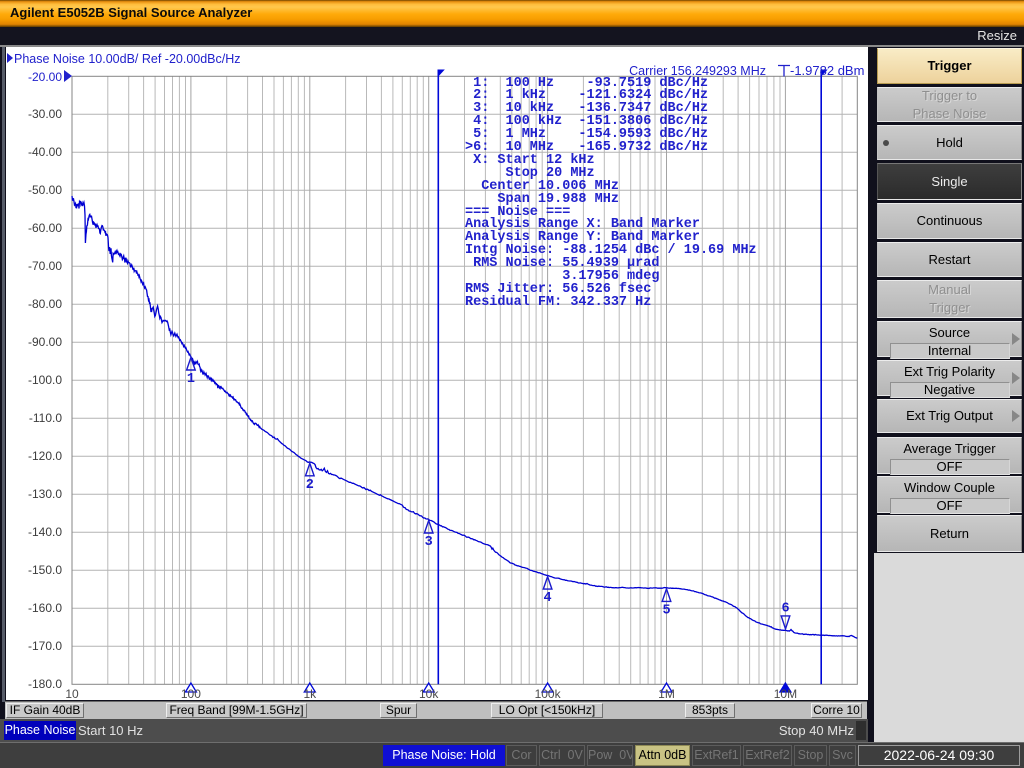 The width and height of the screenshot is (1024, 768). I want to click on svg-text: 3, so click(429, 542).